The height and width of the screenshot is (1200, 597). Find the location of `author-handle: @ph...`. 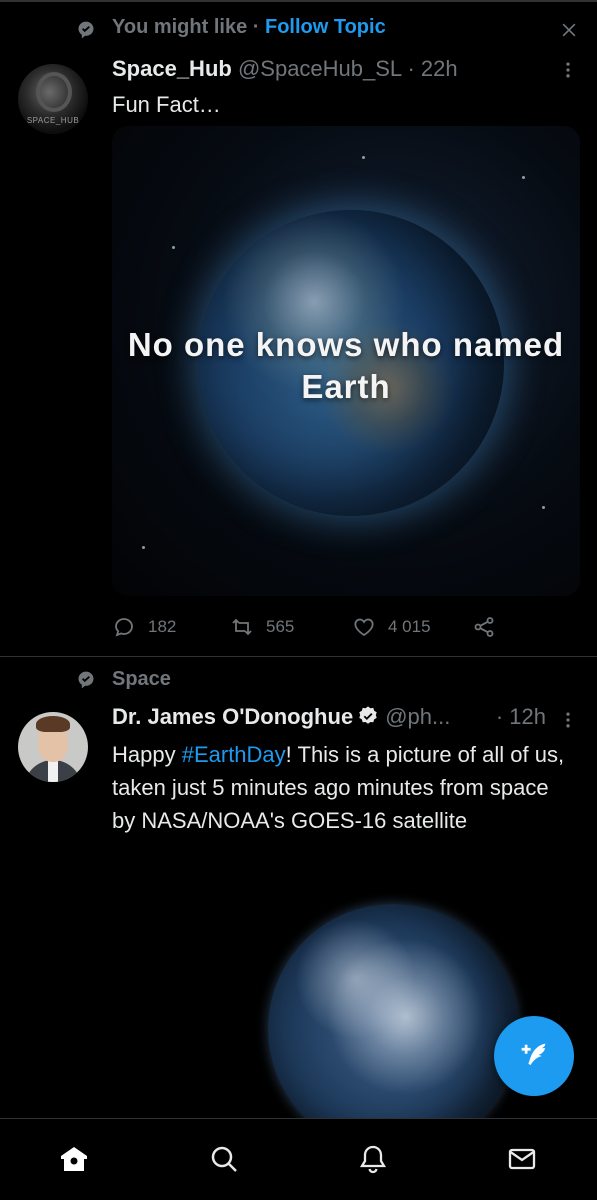

author-handle: @ph... is located at coordinates (417, 716).